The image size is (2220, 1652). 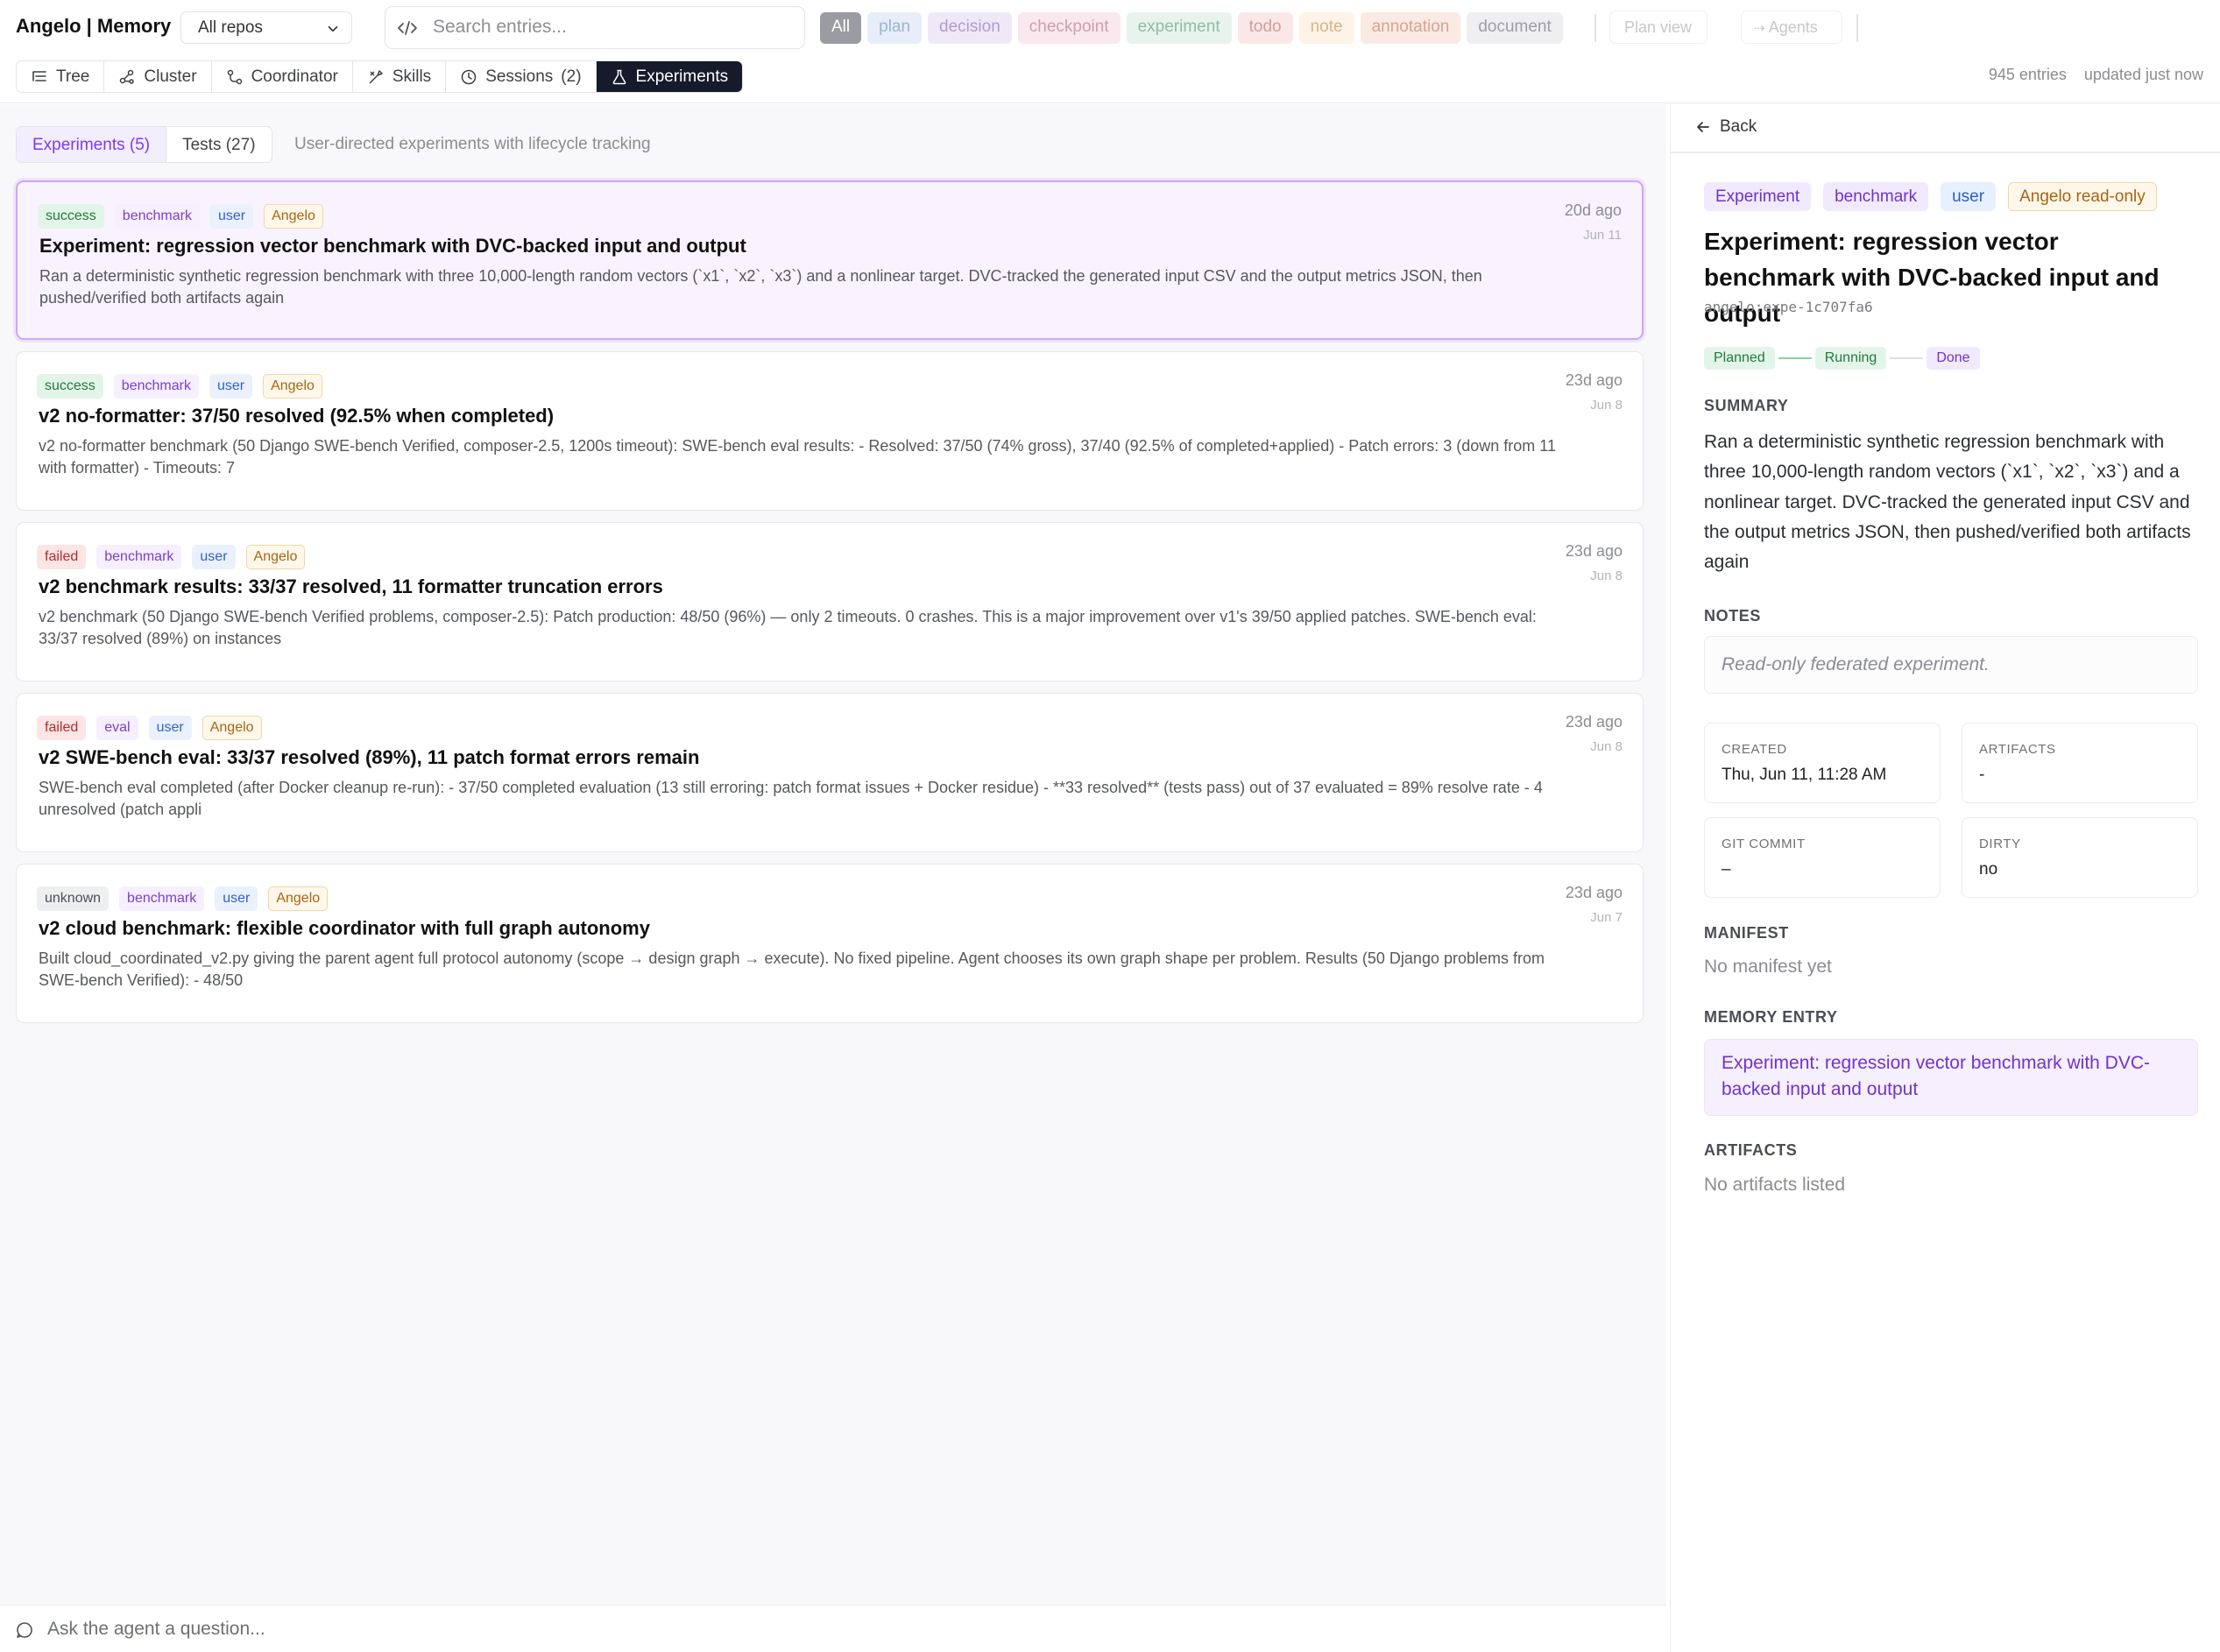 I want to click on tab-cluster: Cluster, so click(x=158, y=76).